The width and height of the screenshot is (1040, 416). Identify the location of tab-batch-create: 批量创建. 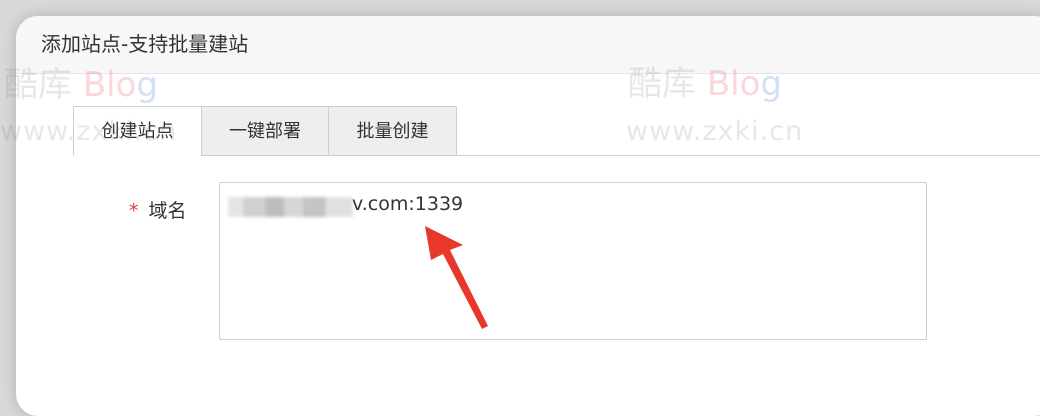
(392, 131).